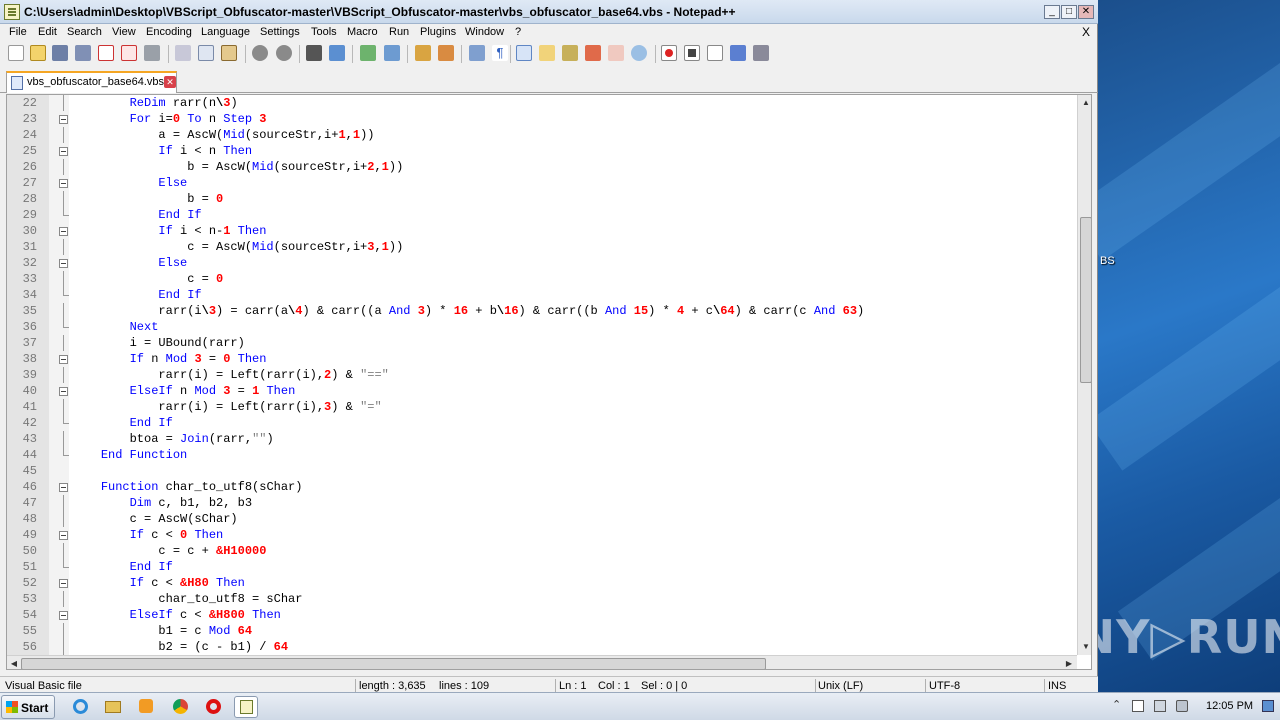 This screenshot has width=1280, height=720. I want to click on replace-icon, so click(337, 53).